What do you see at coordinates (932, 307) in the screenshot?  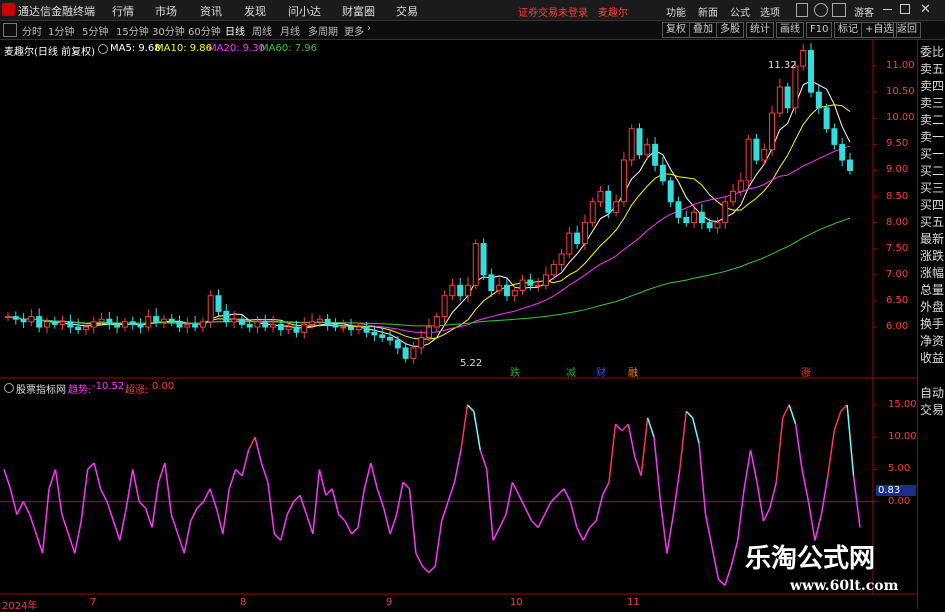 I see `quote-field-label: 外盘` at bounding box center [932, 307].